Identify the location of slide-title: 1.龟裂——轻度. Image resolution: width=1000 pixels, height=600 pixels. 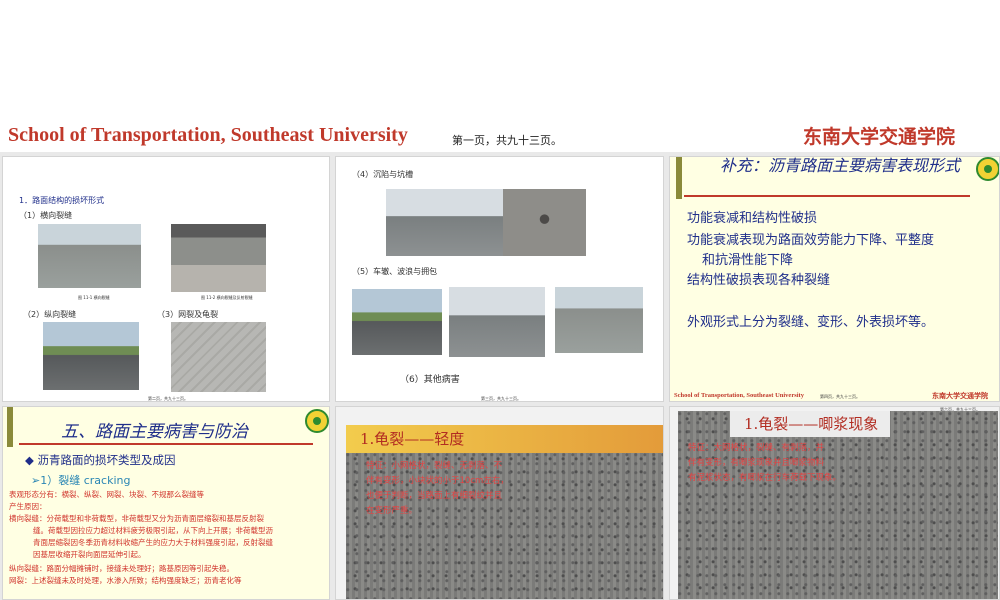
(504, 439).